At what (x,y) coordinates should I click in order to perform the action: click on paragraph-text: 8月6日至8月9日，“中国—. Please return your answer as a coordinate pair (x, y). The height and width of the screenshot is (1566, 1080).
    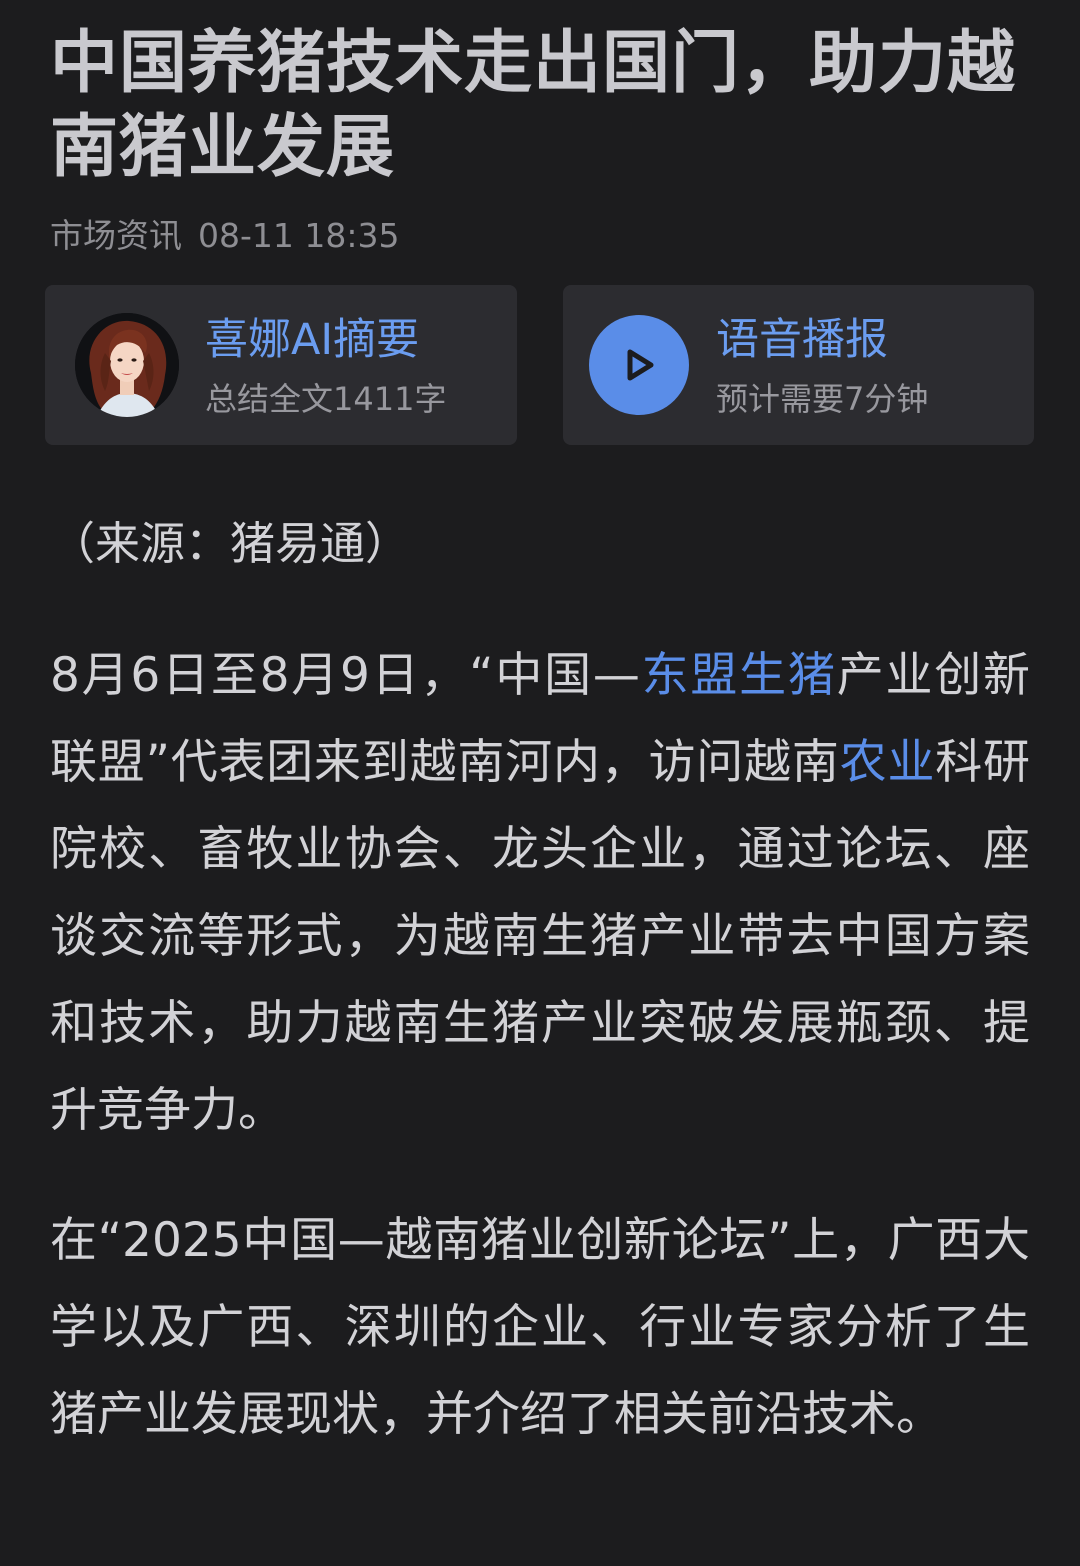
    Looking at the image, I should click on (345, 675).